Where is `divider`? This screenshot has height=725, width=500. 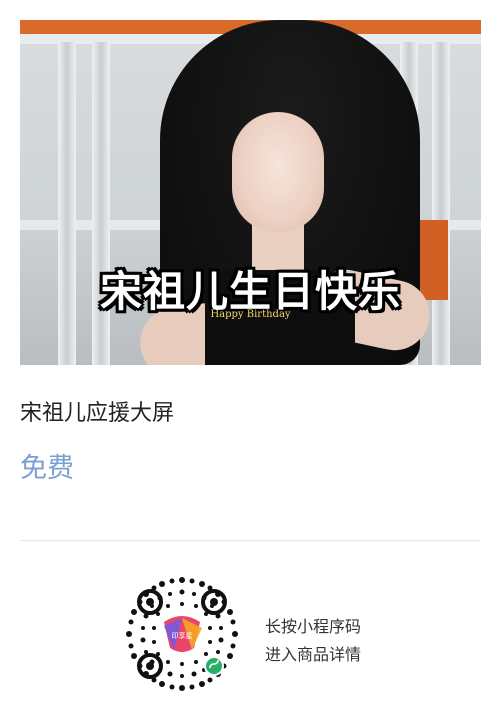 divider is located at coordinates (250, 540).